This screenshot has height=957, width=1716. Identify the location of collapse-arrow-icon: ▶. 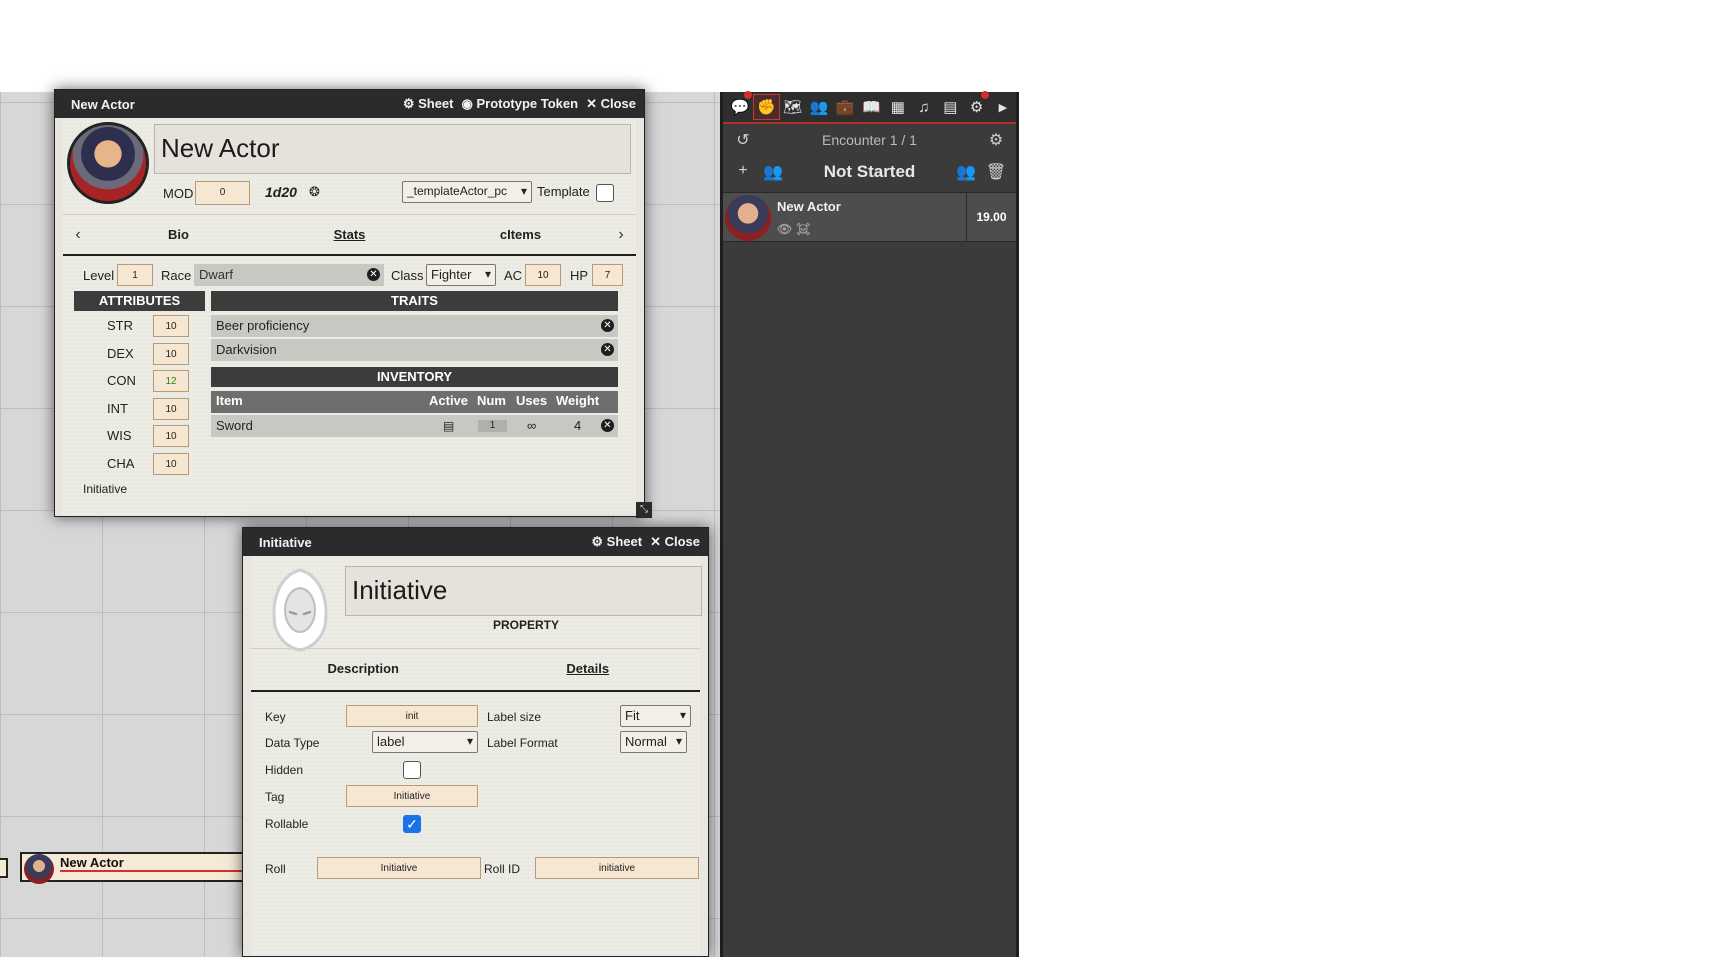
(1003, 107).